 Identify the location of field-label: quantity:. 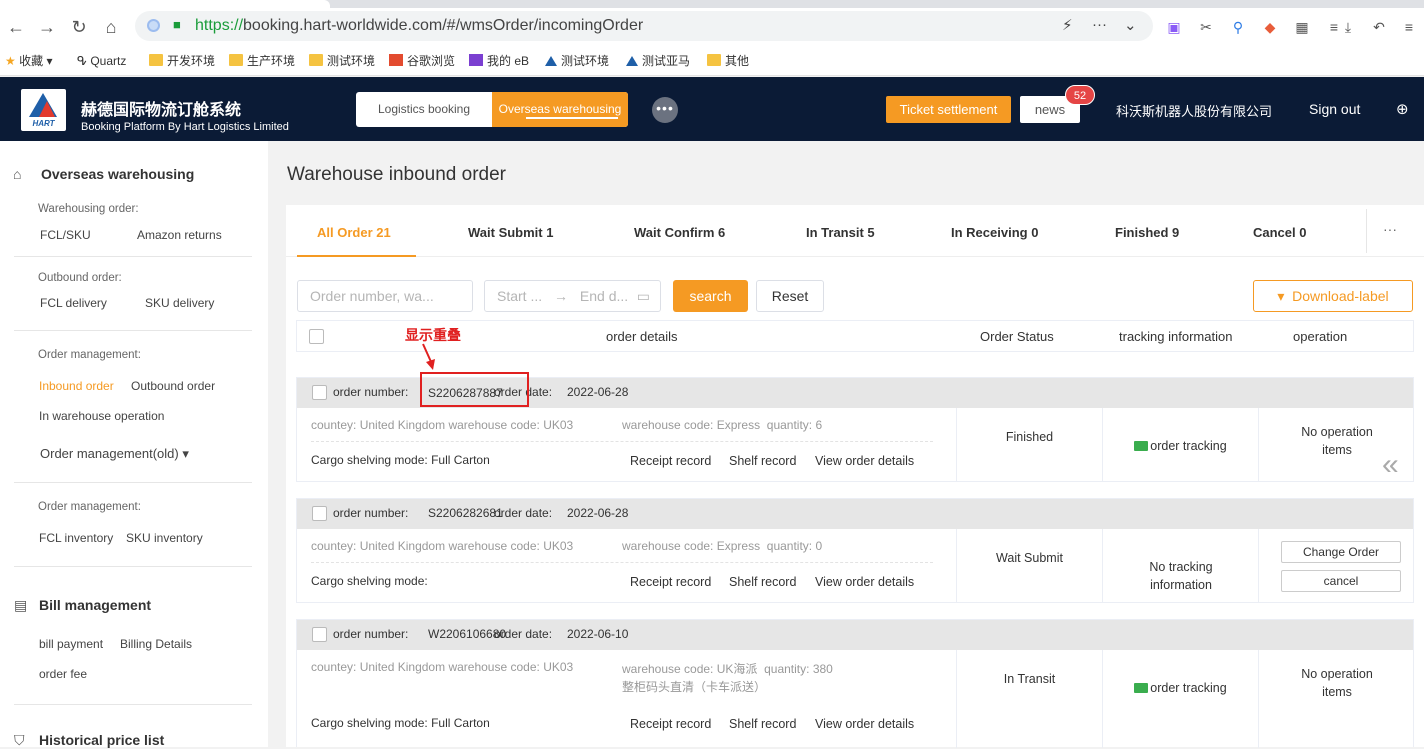
(789, 546).